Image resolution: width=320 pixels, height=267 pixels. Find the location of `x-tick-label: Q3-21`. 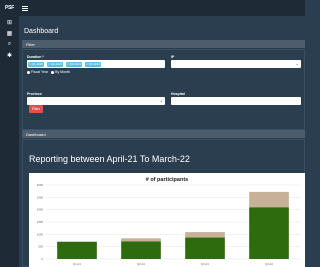

x-tick-label: Q3-21 is located at coordinates (205, 264).